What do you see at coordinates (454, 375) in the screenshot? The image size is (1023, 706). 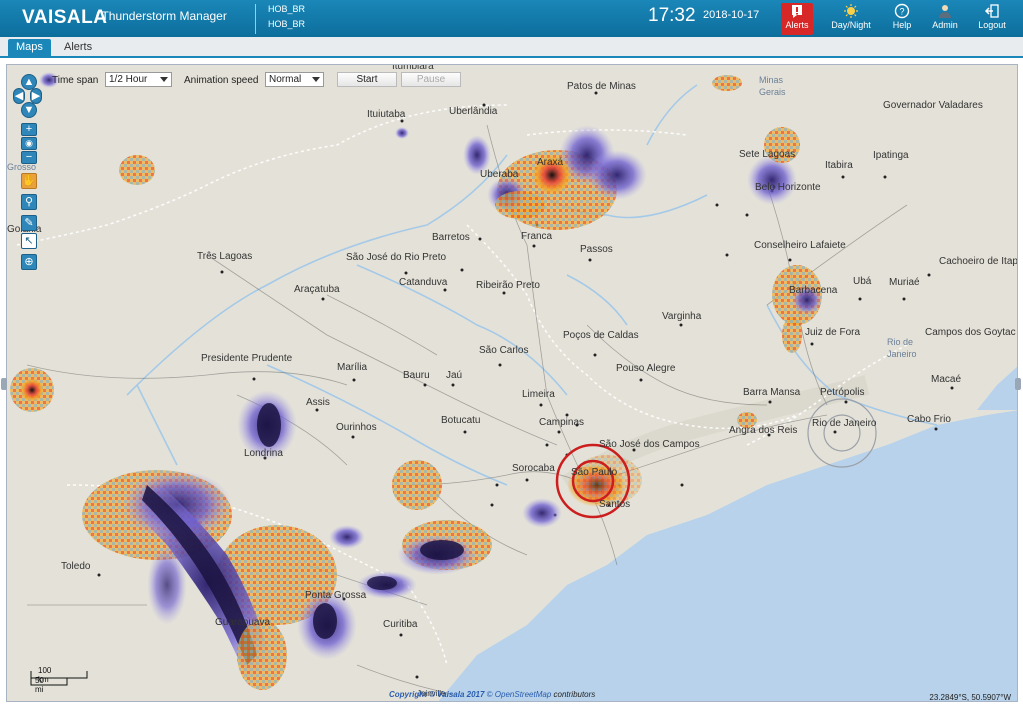 I see `city-label: Jaú` at bounding box center [454, 375].